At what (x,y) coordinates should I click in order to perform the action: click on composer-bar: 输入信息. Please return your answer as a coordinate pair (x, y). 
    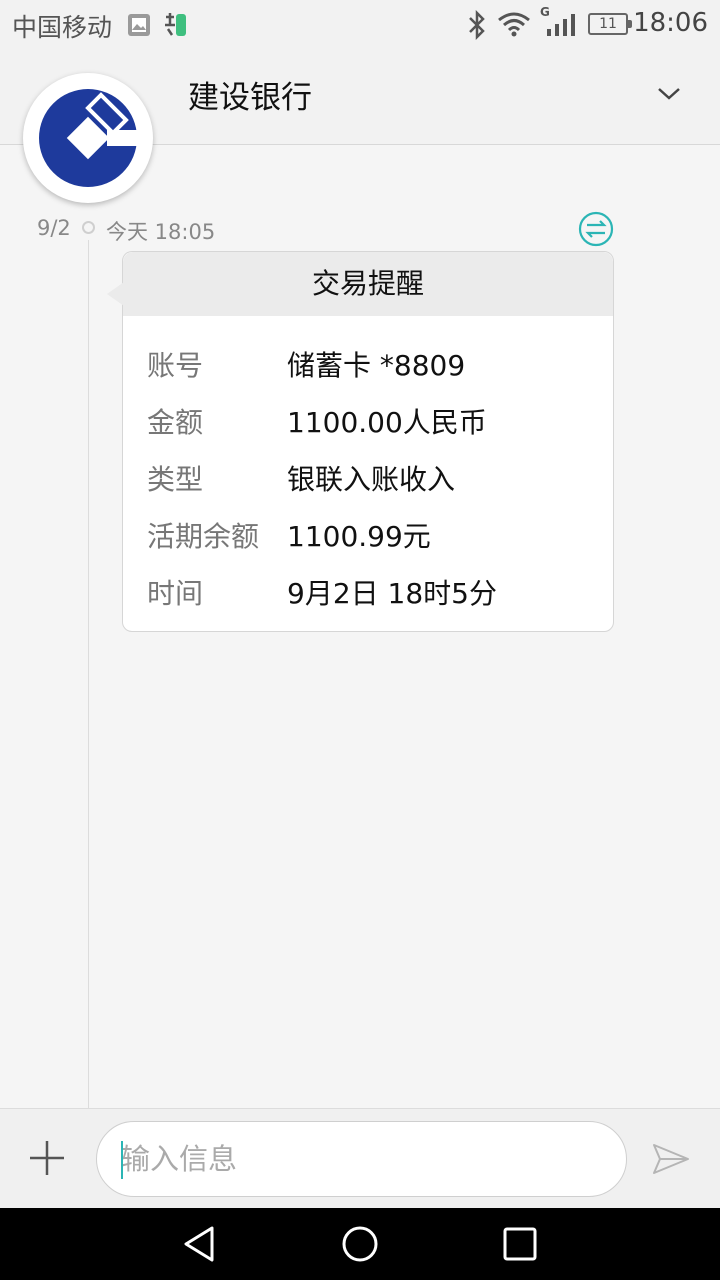
    Looking at the image, I should click on (360, 1158).